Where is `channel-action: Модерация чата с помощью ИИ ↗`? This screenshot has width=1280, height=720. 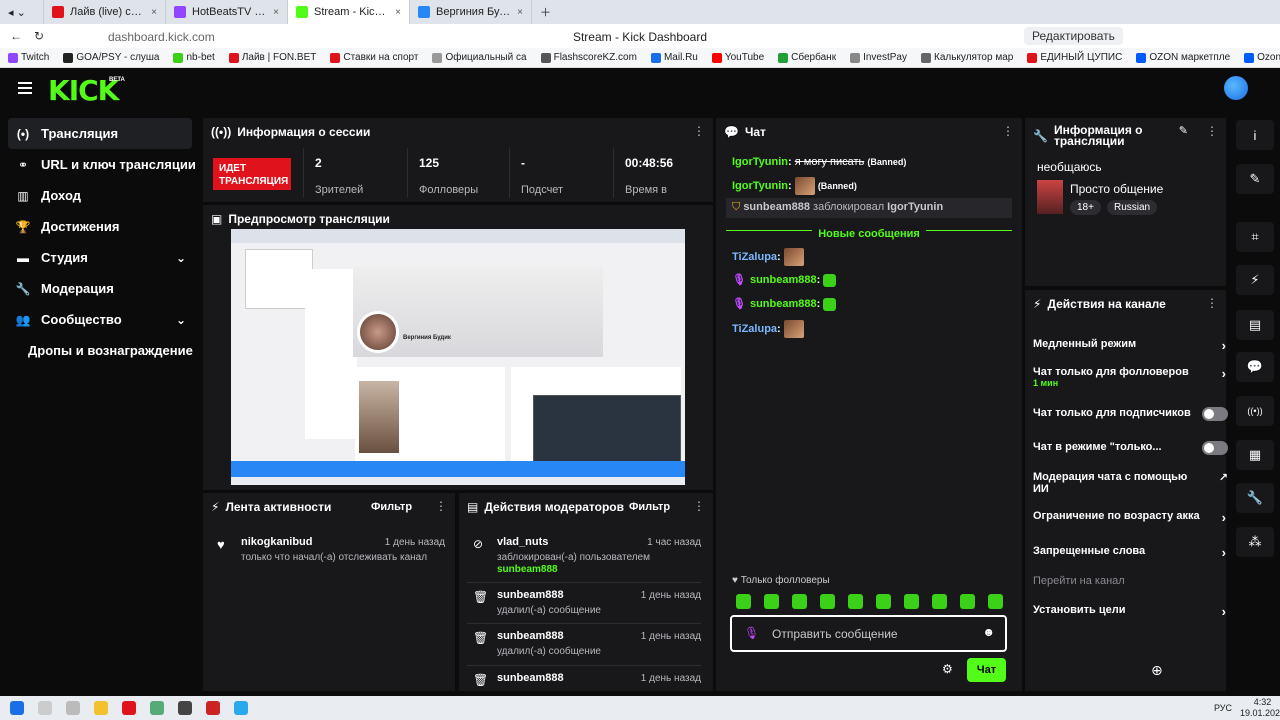
channel-action: Модерация чата с помощью ИИ ↗ is located at coordinates (1130, 483).